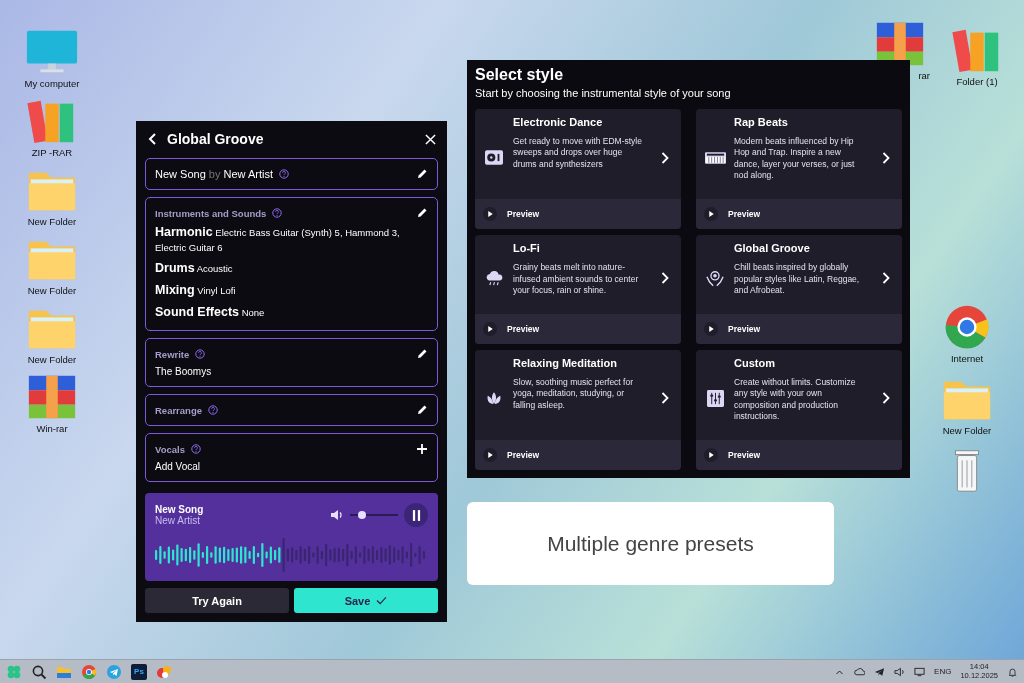 Image resolution: width=1024 pixels, height=683 pixels. What do you see at coordinates (943, 671) in the screenshot?
I see `language-indicator: ENG` at bounding box center [943, 671].